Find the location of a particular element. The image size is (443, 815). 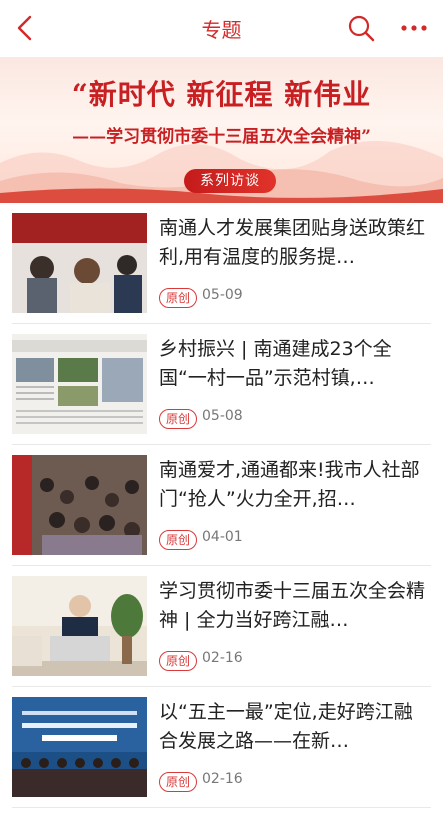

list-item: 南通人才发展集团贴身送政策红利,用有温度的服务提… 原创 05-09 is located at coordinates (221, 263).